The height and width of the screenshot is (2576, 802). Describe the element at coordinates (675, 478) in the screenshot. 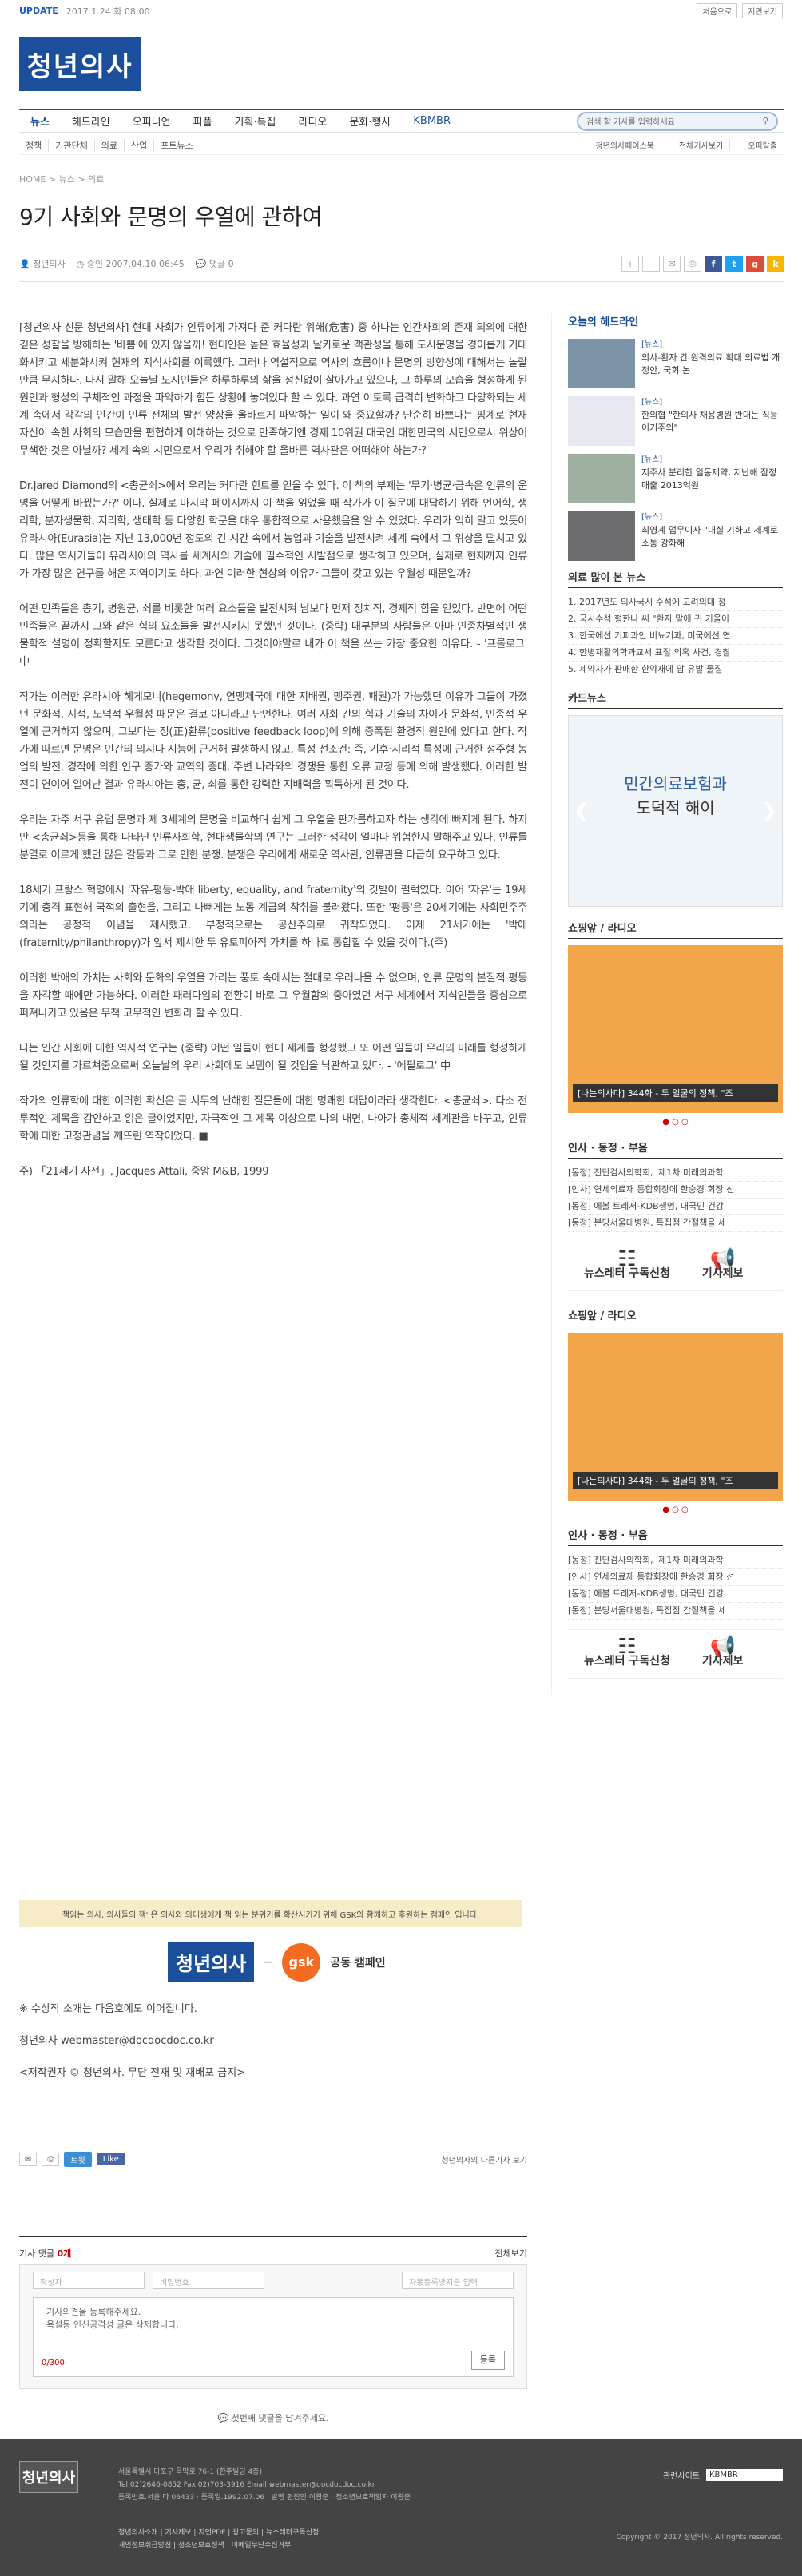

I see `headline-item: [뉴스] 지주사 분리한 일동제약, 지난해 잠정매출 2013억원` at that location.